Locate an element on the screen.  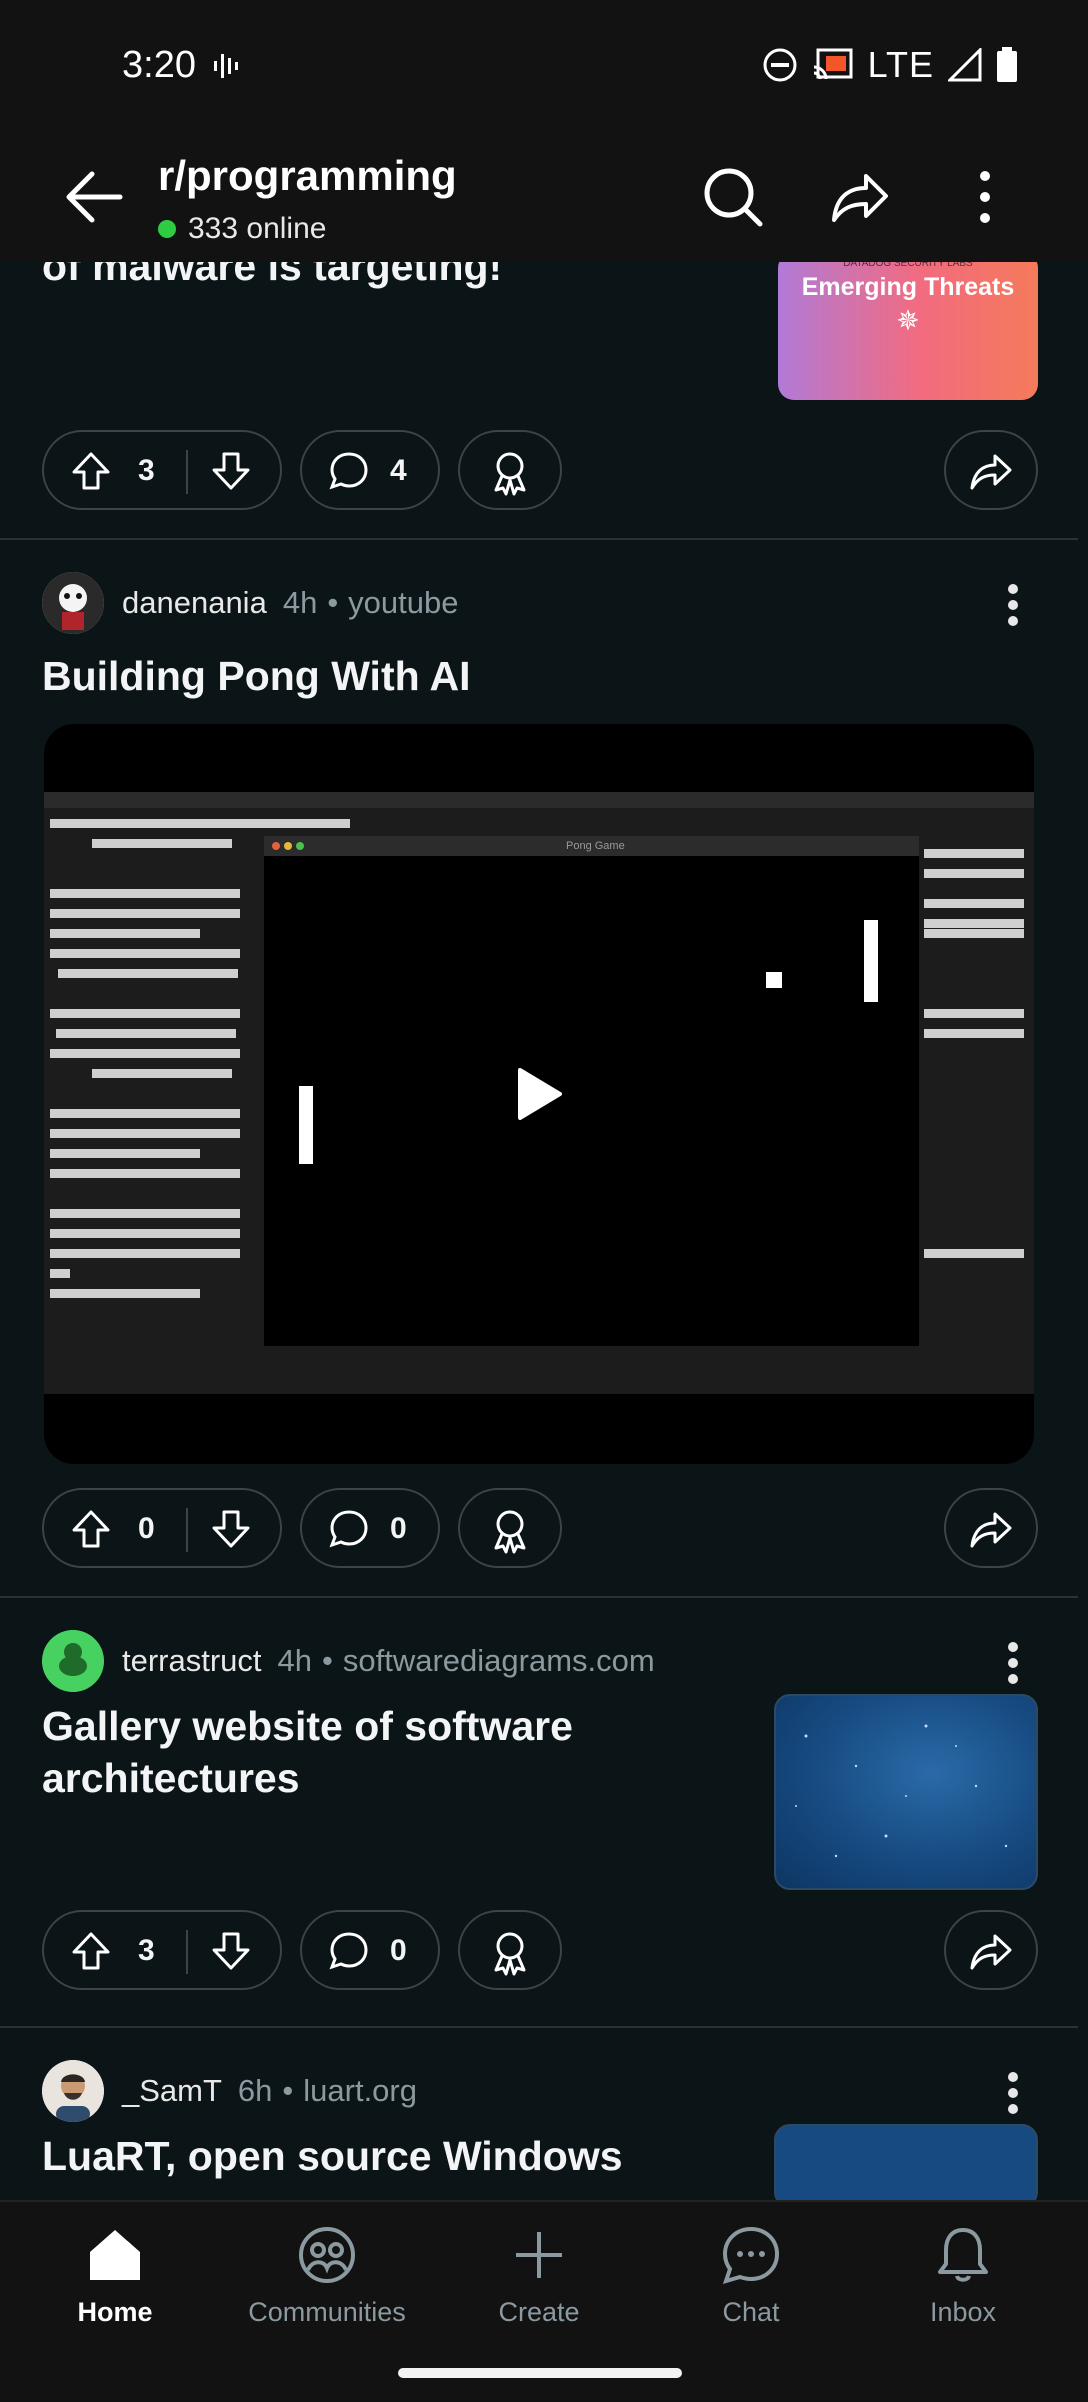
status-time: 3:20 is located at coordinates (159, 65).